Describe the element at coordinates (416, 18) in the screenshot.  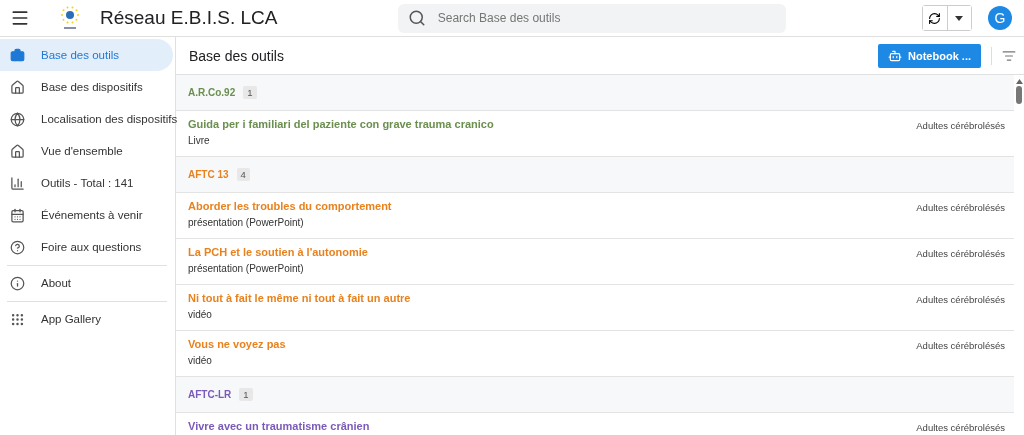
I see `search-icon` at that location.